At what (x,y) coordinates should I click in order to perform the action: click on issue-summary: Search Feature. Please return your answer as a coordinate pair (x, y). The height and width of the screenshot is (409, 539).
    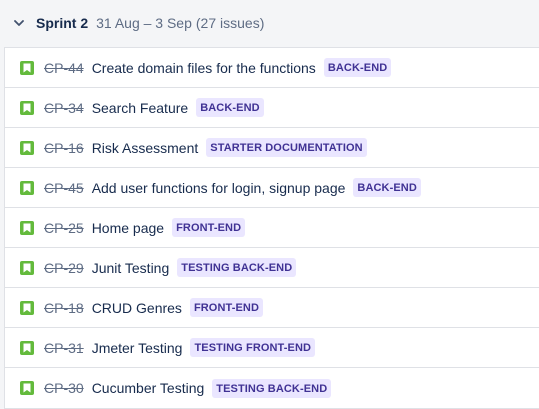
    Looking at the image, I should click on (140, 107).